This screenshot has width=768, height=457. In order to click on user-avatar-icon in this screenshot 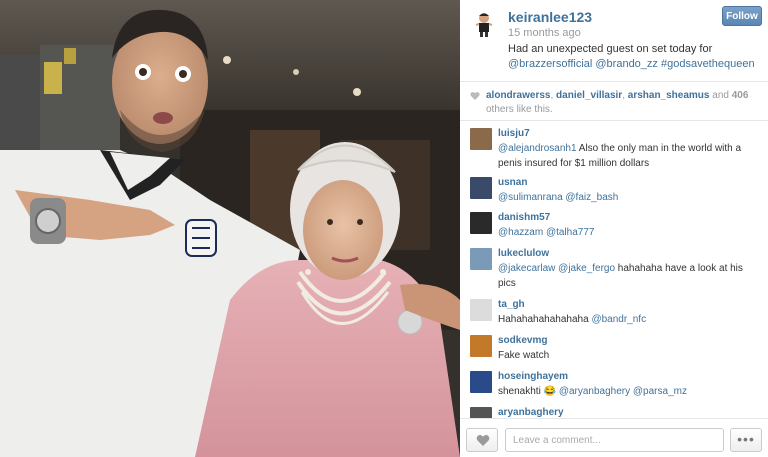, I will do `click(484, 24)`.